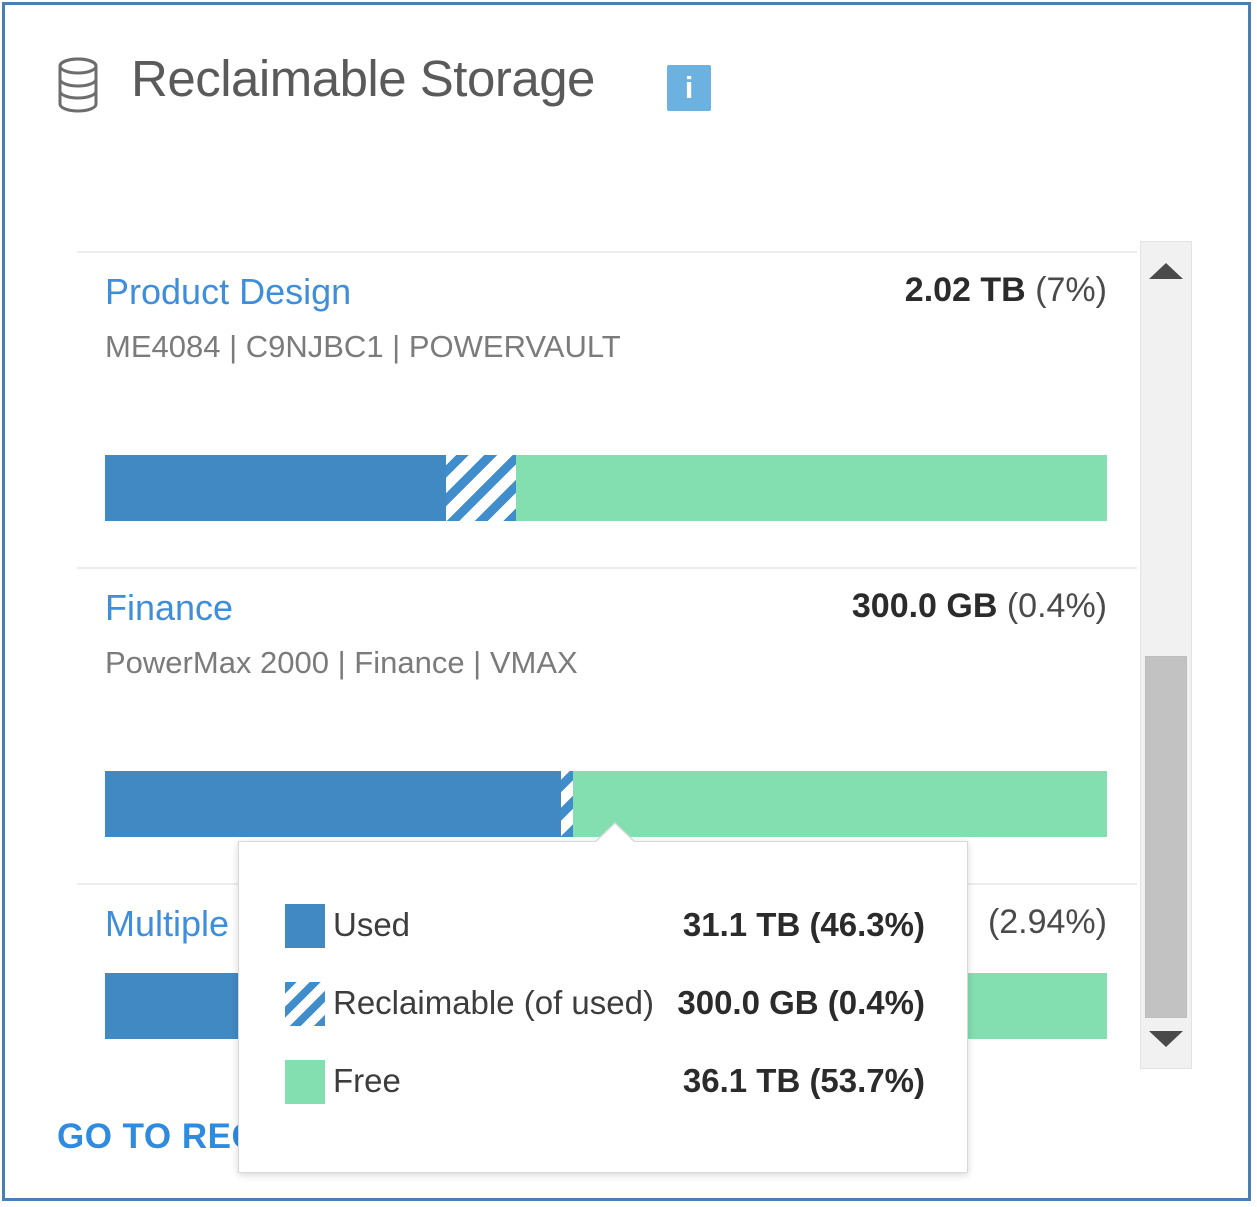 This screenshot has width=1257, height=1207. What do you see at coordinates (1166, 837) in the screenshot?
I see `scrollbar-thumb` at bounding box center [1166, 837].